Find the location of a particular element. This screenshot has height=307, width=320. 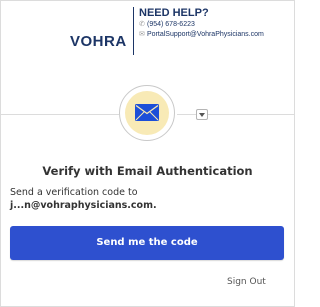

help-email: ✉ PortalSupport@VohraPhysicians.com is located at coordinates (201, 35).